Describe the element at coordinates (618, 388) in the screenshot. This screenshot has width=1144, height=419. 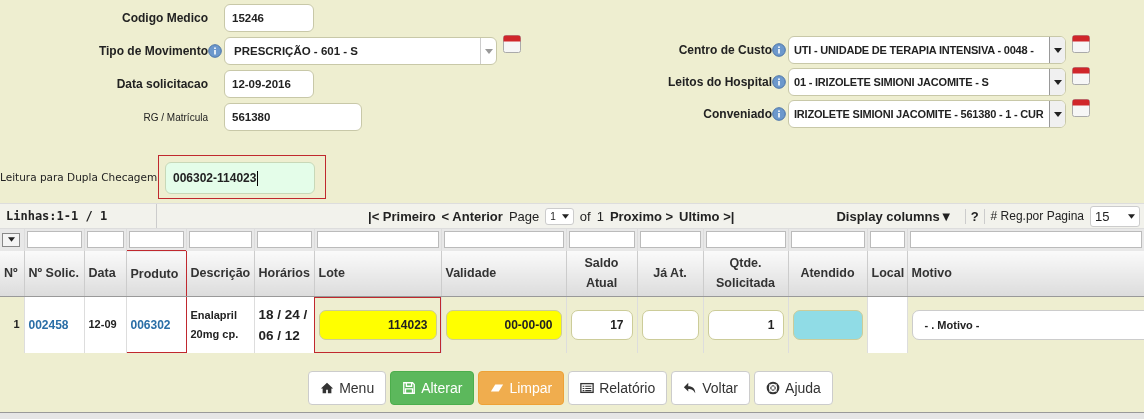
I see `action-button: Relatório` at that location.